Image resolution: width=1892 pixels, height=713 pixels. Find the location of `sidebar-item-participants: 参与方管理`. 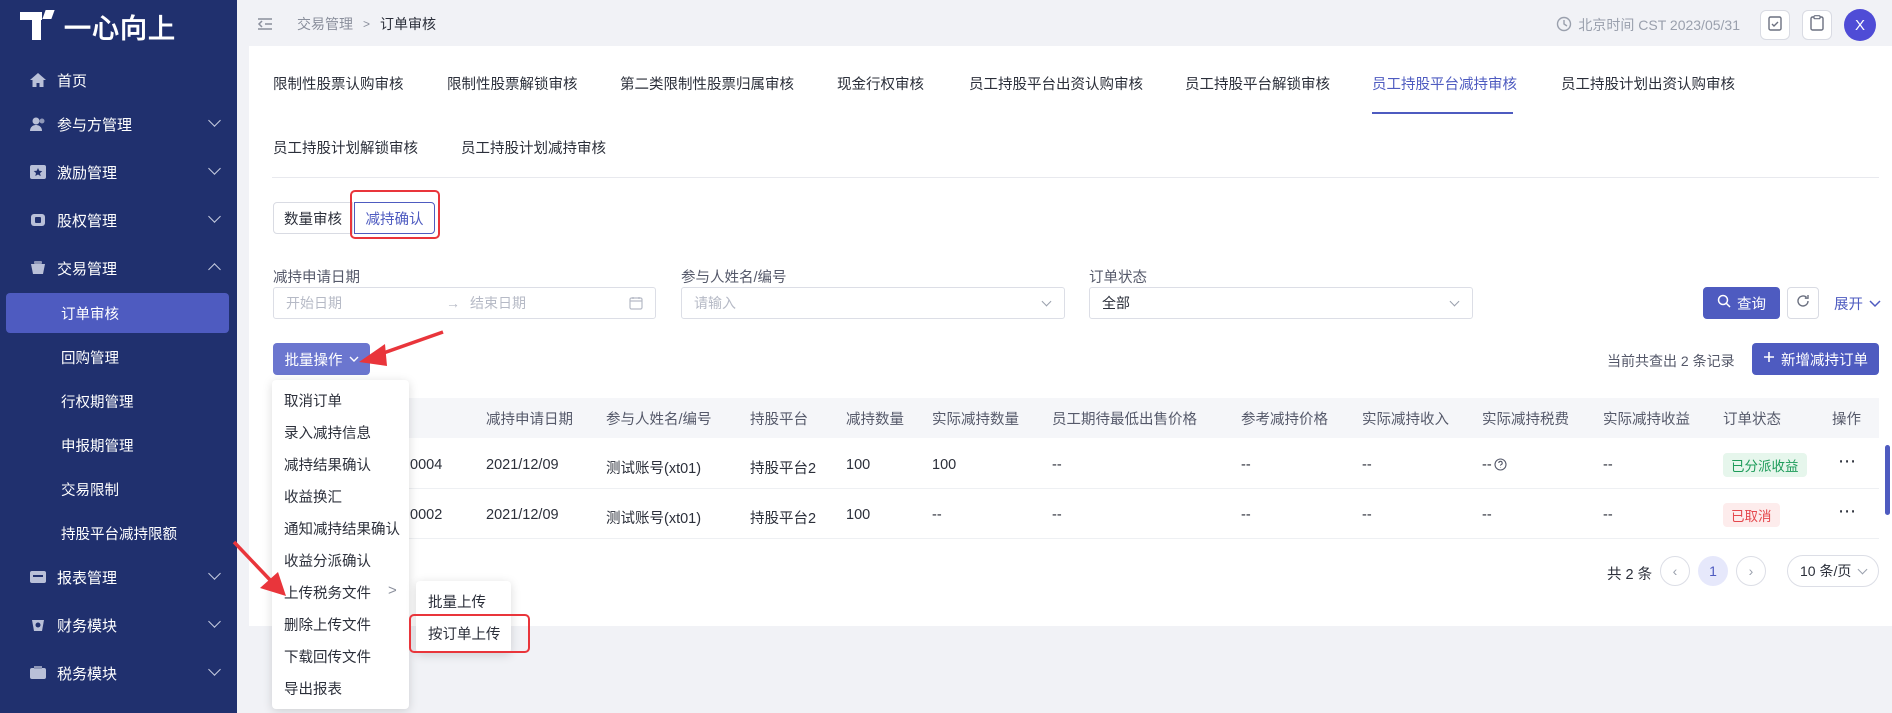

sidebar-item-participants: 参与方管理 is located at coordinates (118, 124).